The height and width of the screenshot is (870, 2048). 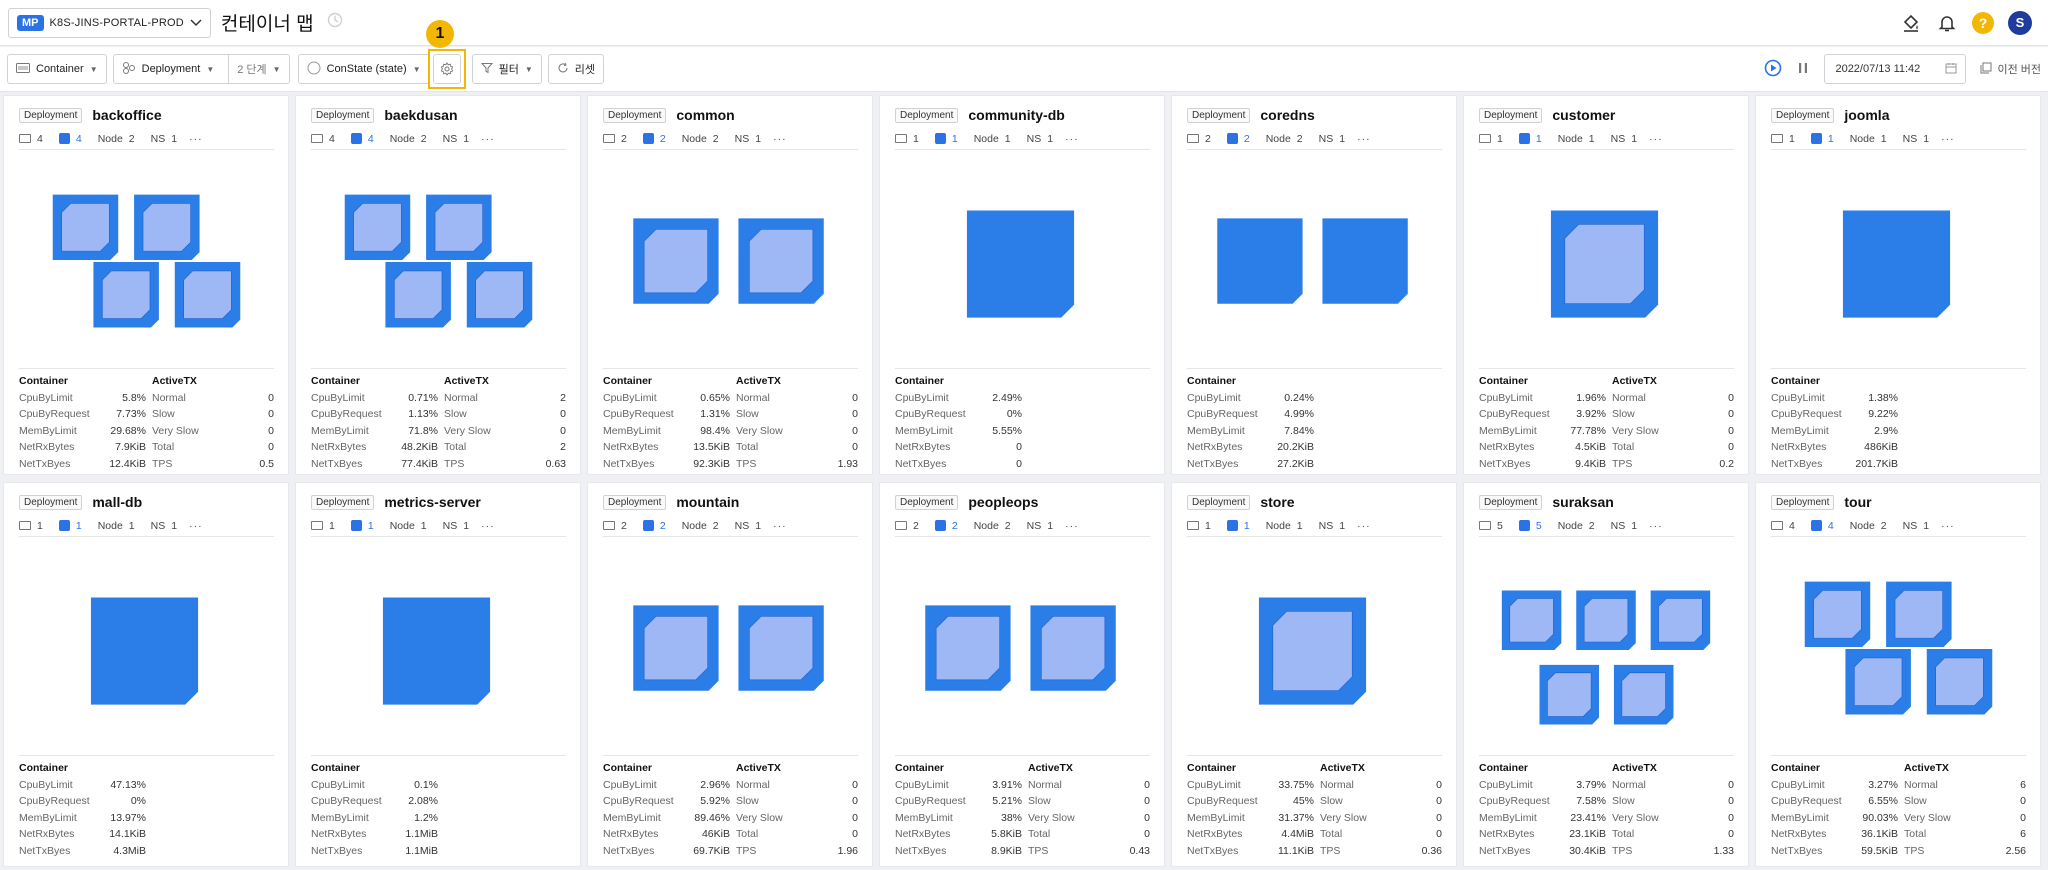 What do you see at coordinates (2023, 834) in the screenshot?
I see `tx-value: 6` at bounding box center [2023, 834].